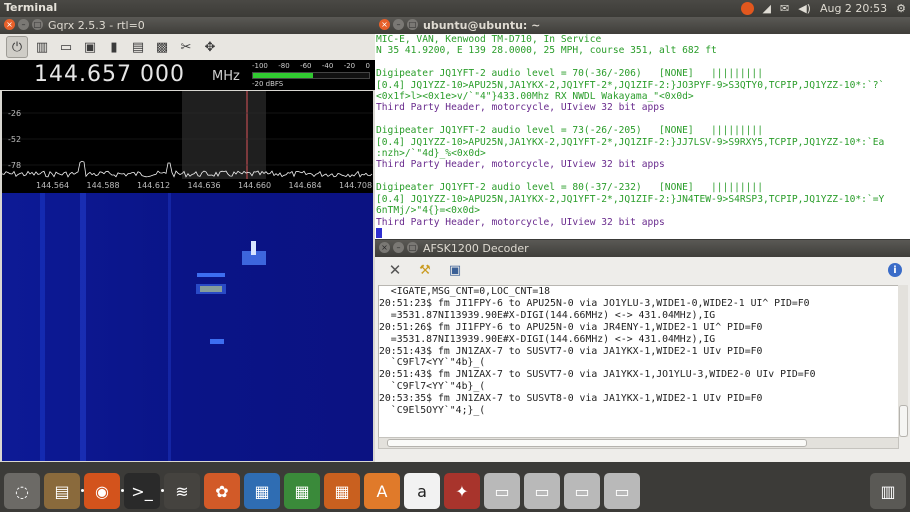  Describe the element at coordinates (432, 387) in the screenshot. I see `decoder-line: `C9Fl7<YY`"4b}_(` at that location.